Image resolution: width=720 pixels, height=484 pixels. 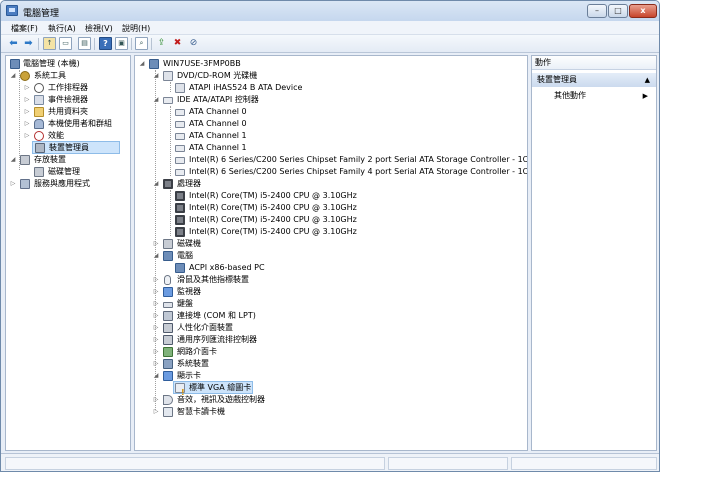 I want to click on sata-controller-icon, so click(x=180, y=160).